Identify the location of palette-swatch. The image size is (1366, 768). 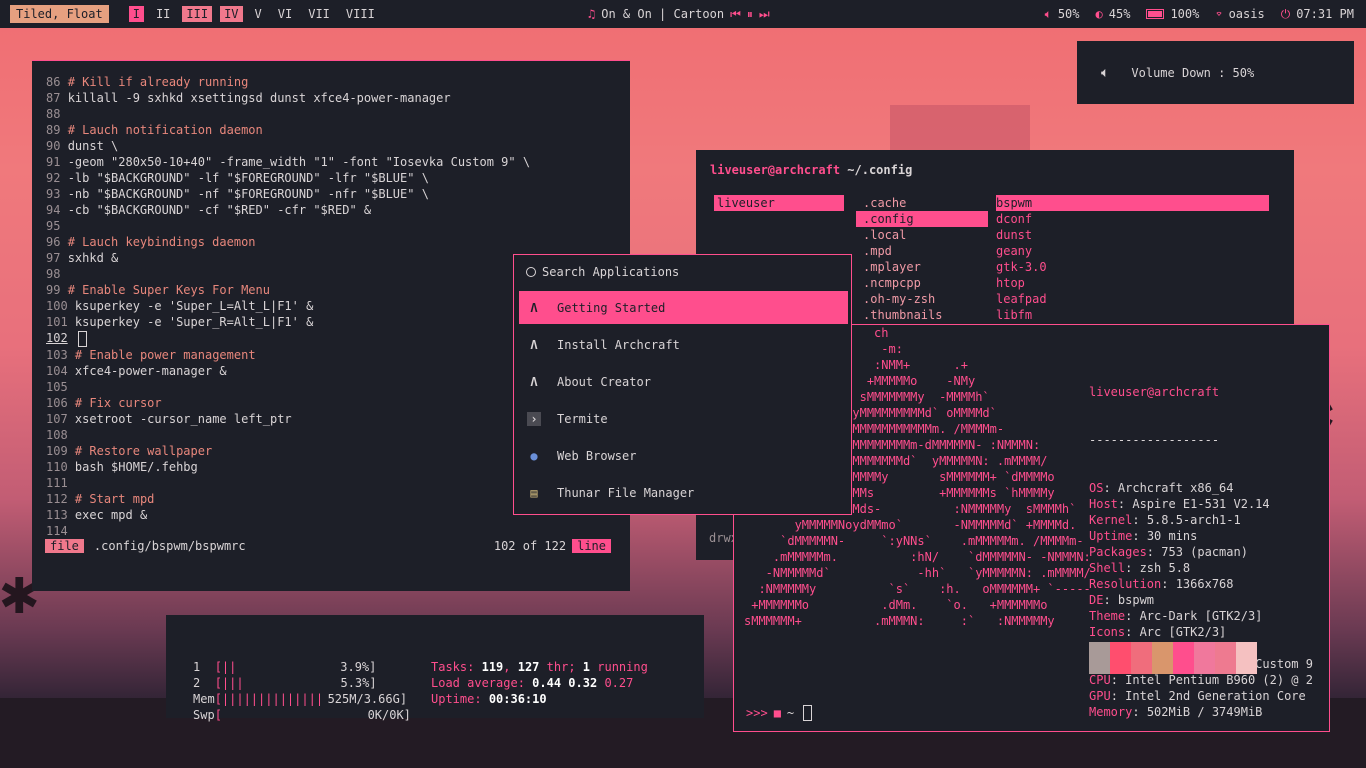
(1162, 658).